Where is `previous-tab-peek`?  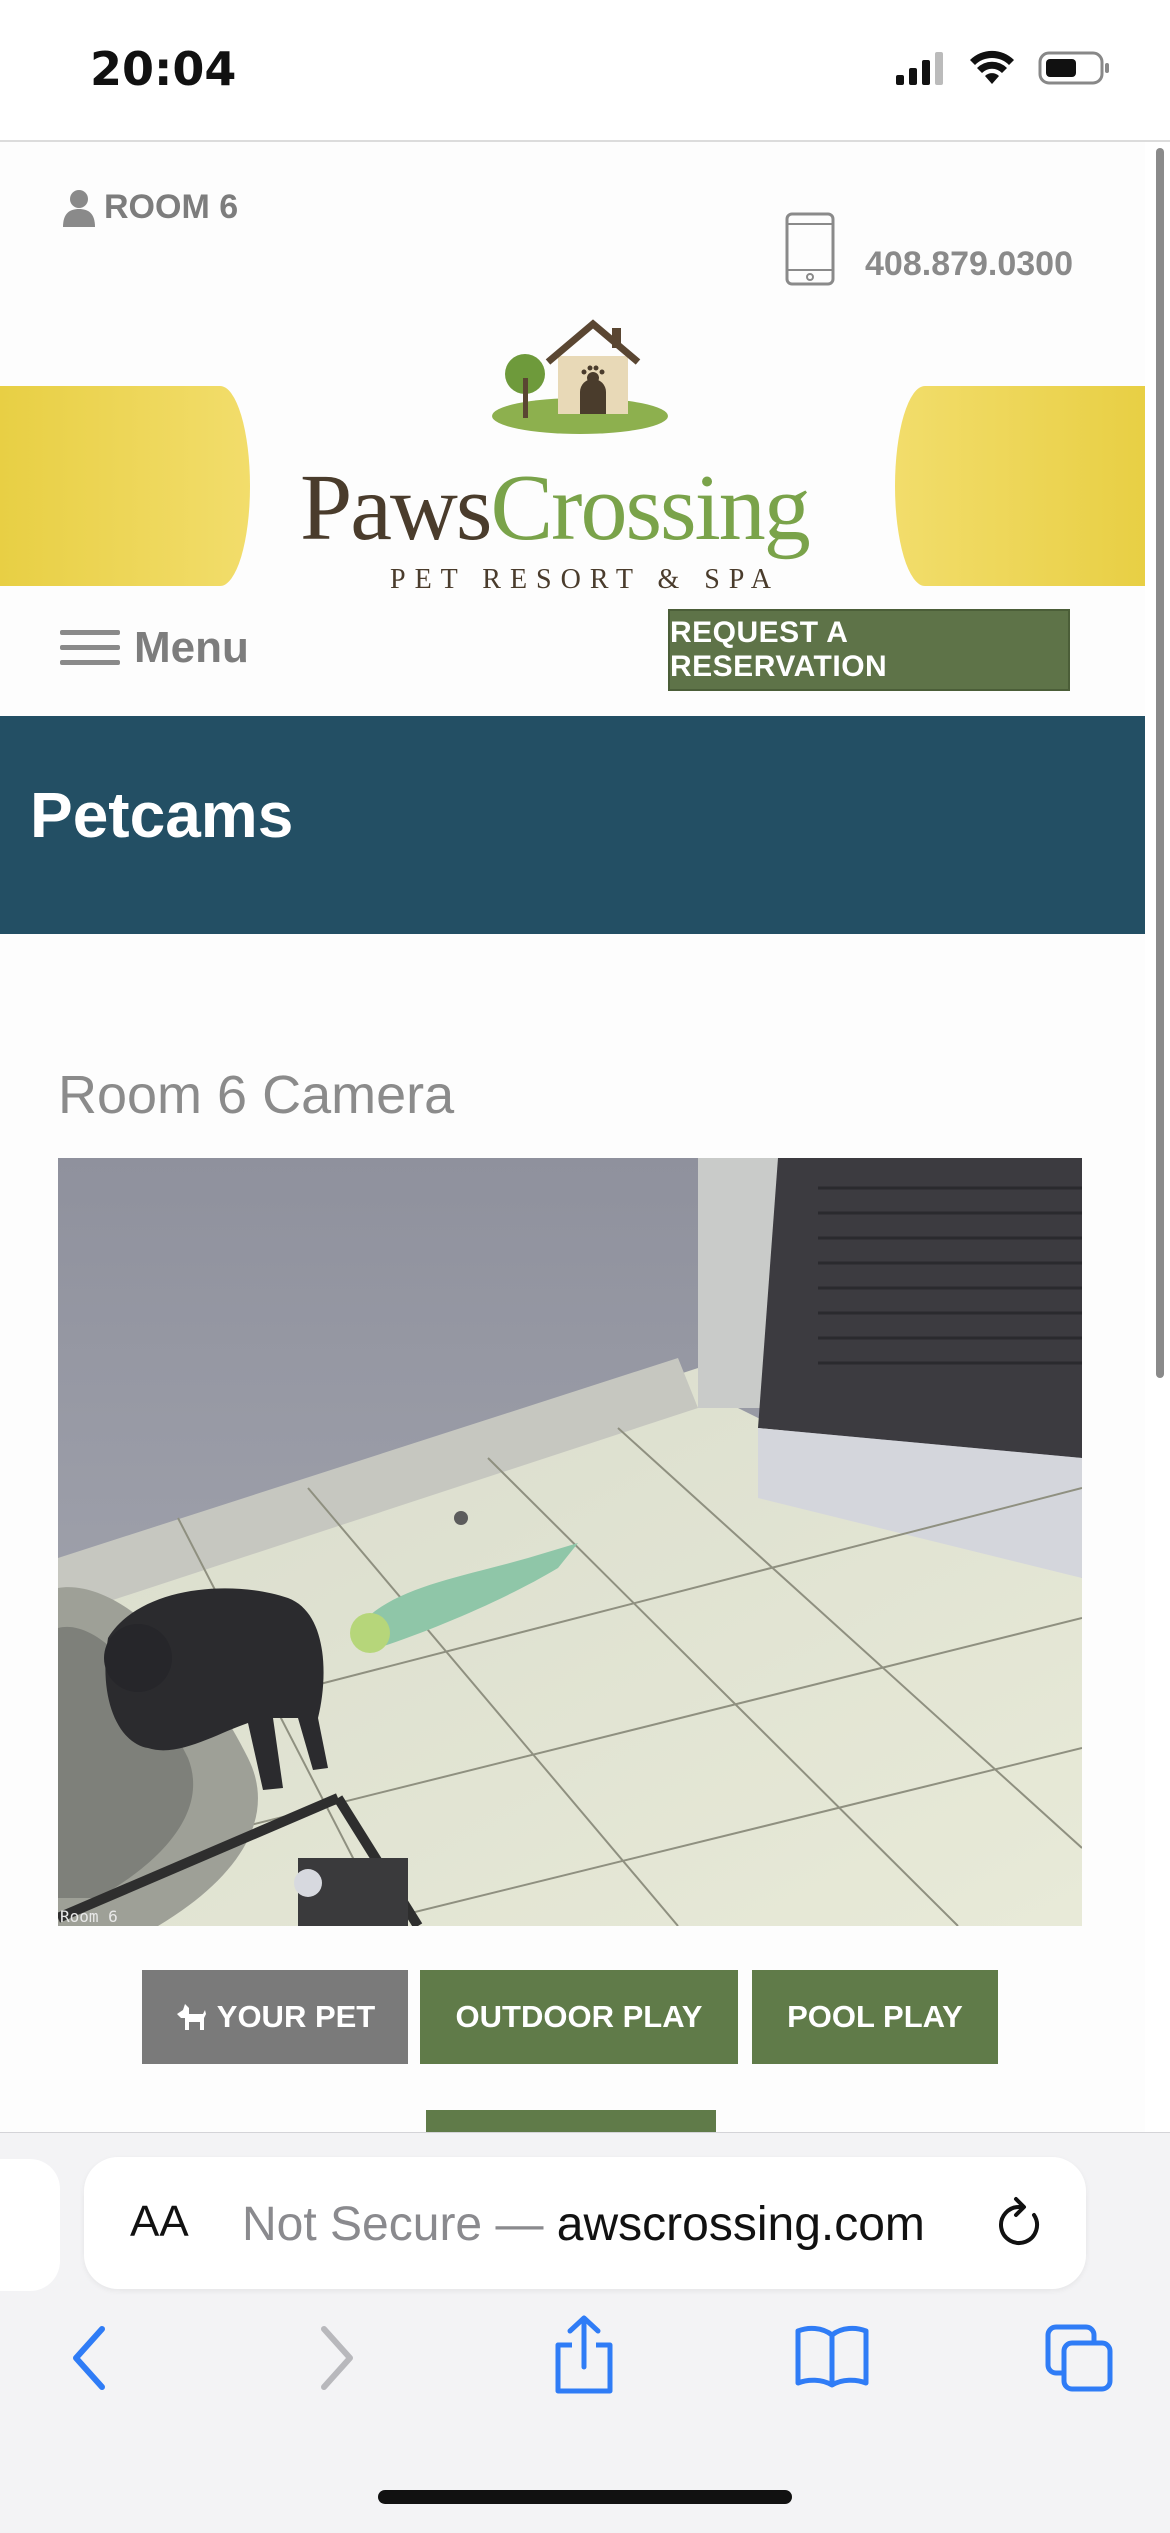 previous-tab-peek is located at coordinates (30, 2225).